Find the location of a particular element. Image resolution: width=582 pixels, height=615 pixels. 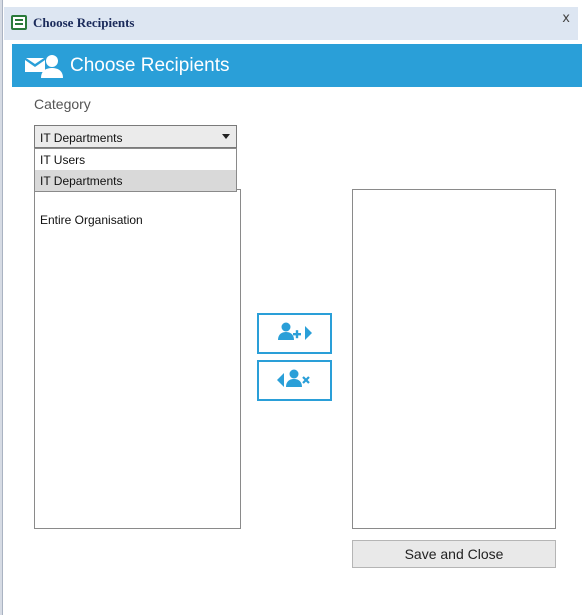

remove-recipient-button is located at coordinates (294, 380).